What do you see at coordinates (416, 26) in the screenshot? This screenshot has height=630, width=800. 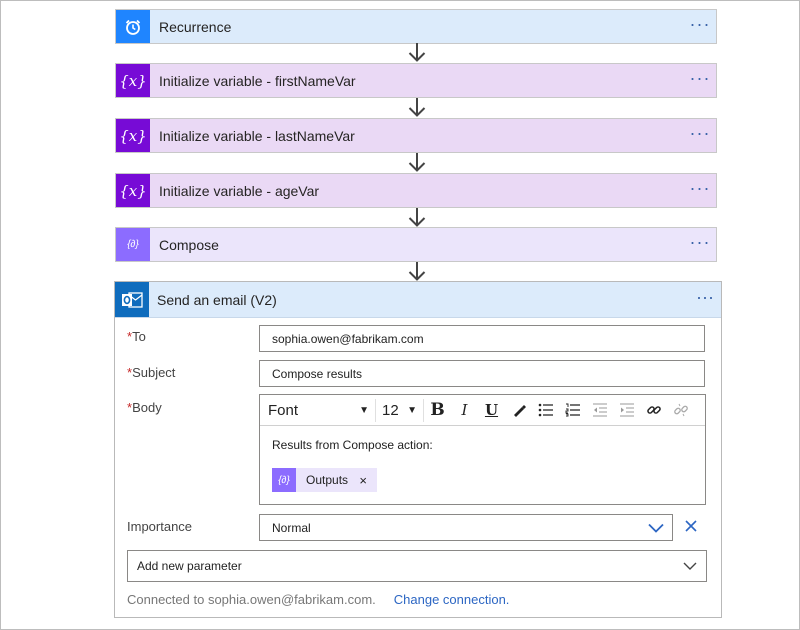 I see `step-recurrence: Recurrence ···` at bounding box center [416, 26].